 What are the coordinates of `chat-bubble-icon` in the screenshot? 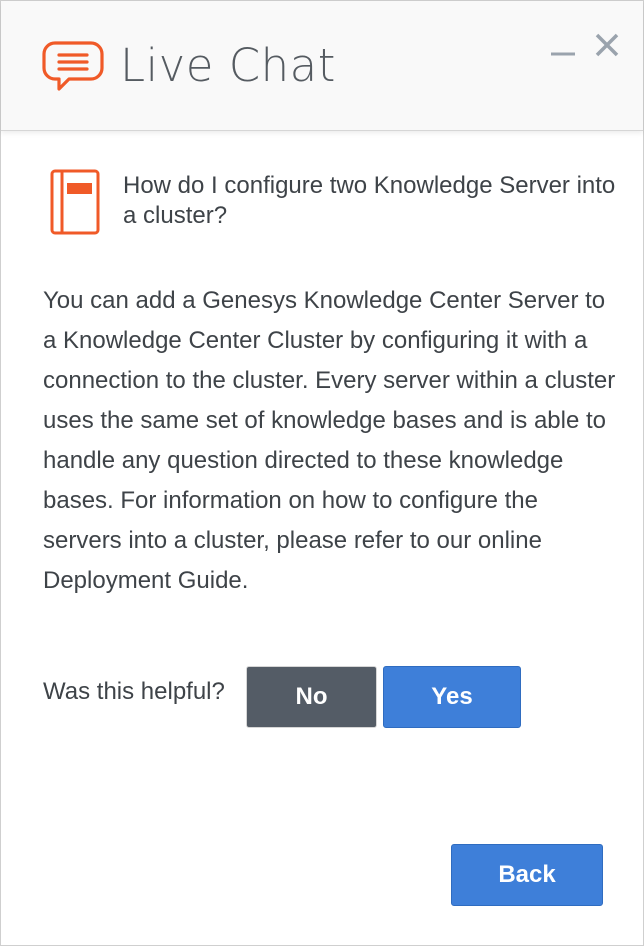 It's located at (73, 66).